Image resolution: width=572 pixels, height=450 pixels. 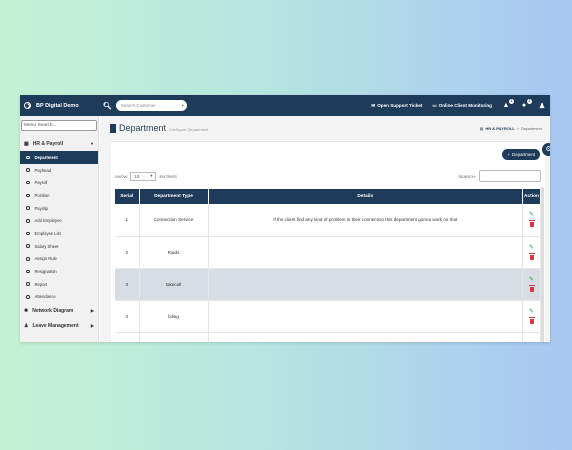 What do you see at coordinates (168, 176) in the screenshot?
I see `entries-label: ENTRIES` at bounding box center [168, 176].